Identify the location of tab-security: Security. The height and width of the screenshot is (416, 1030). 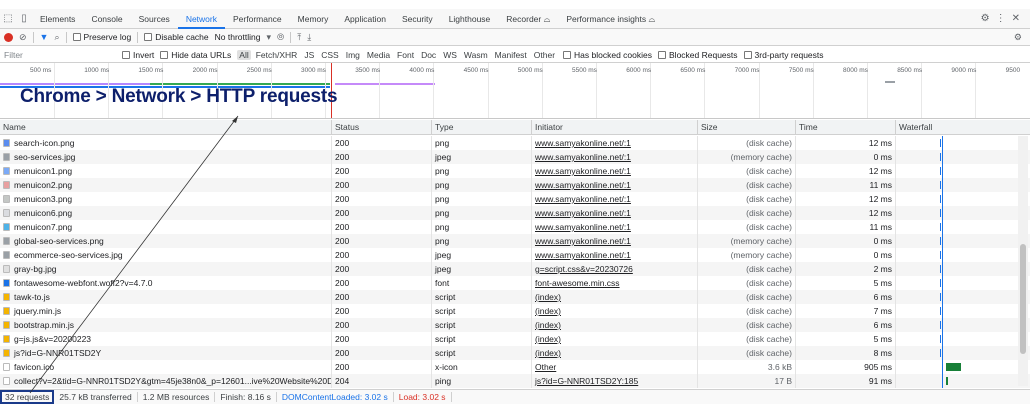
(417, 19).